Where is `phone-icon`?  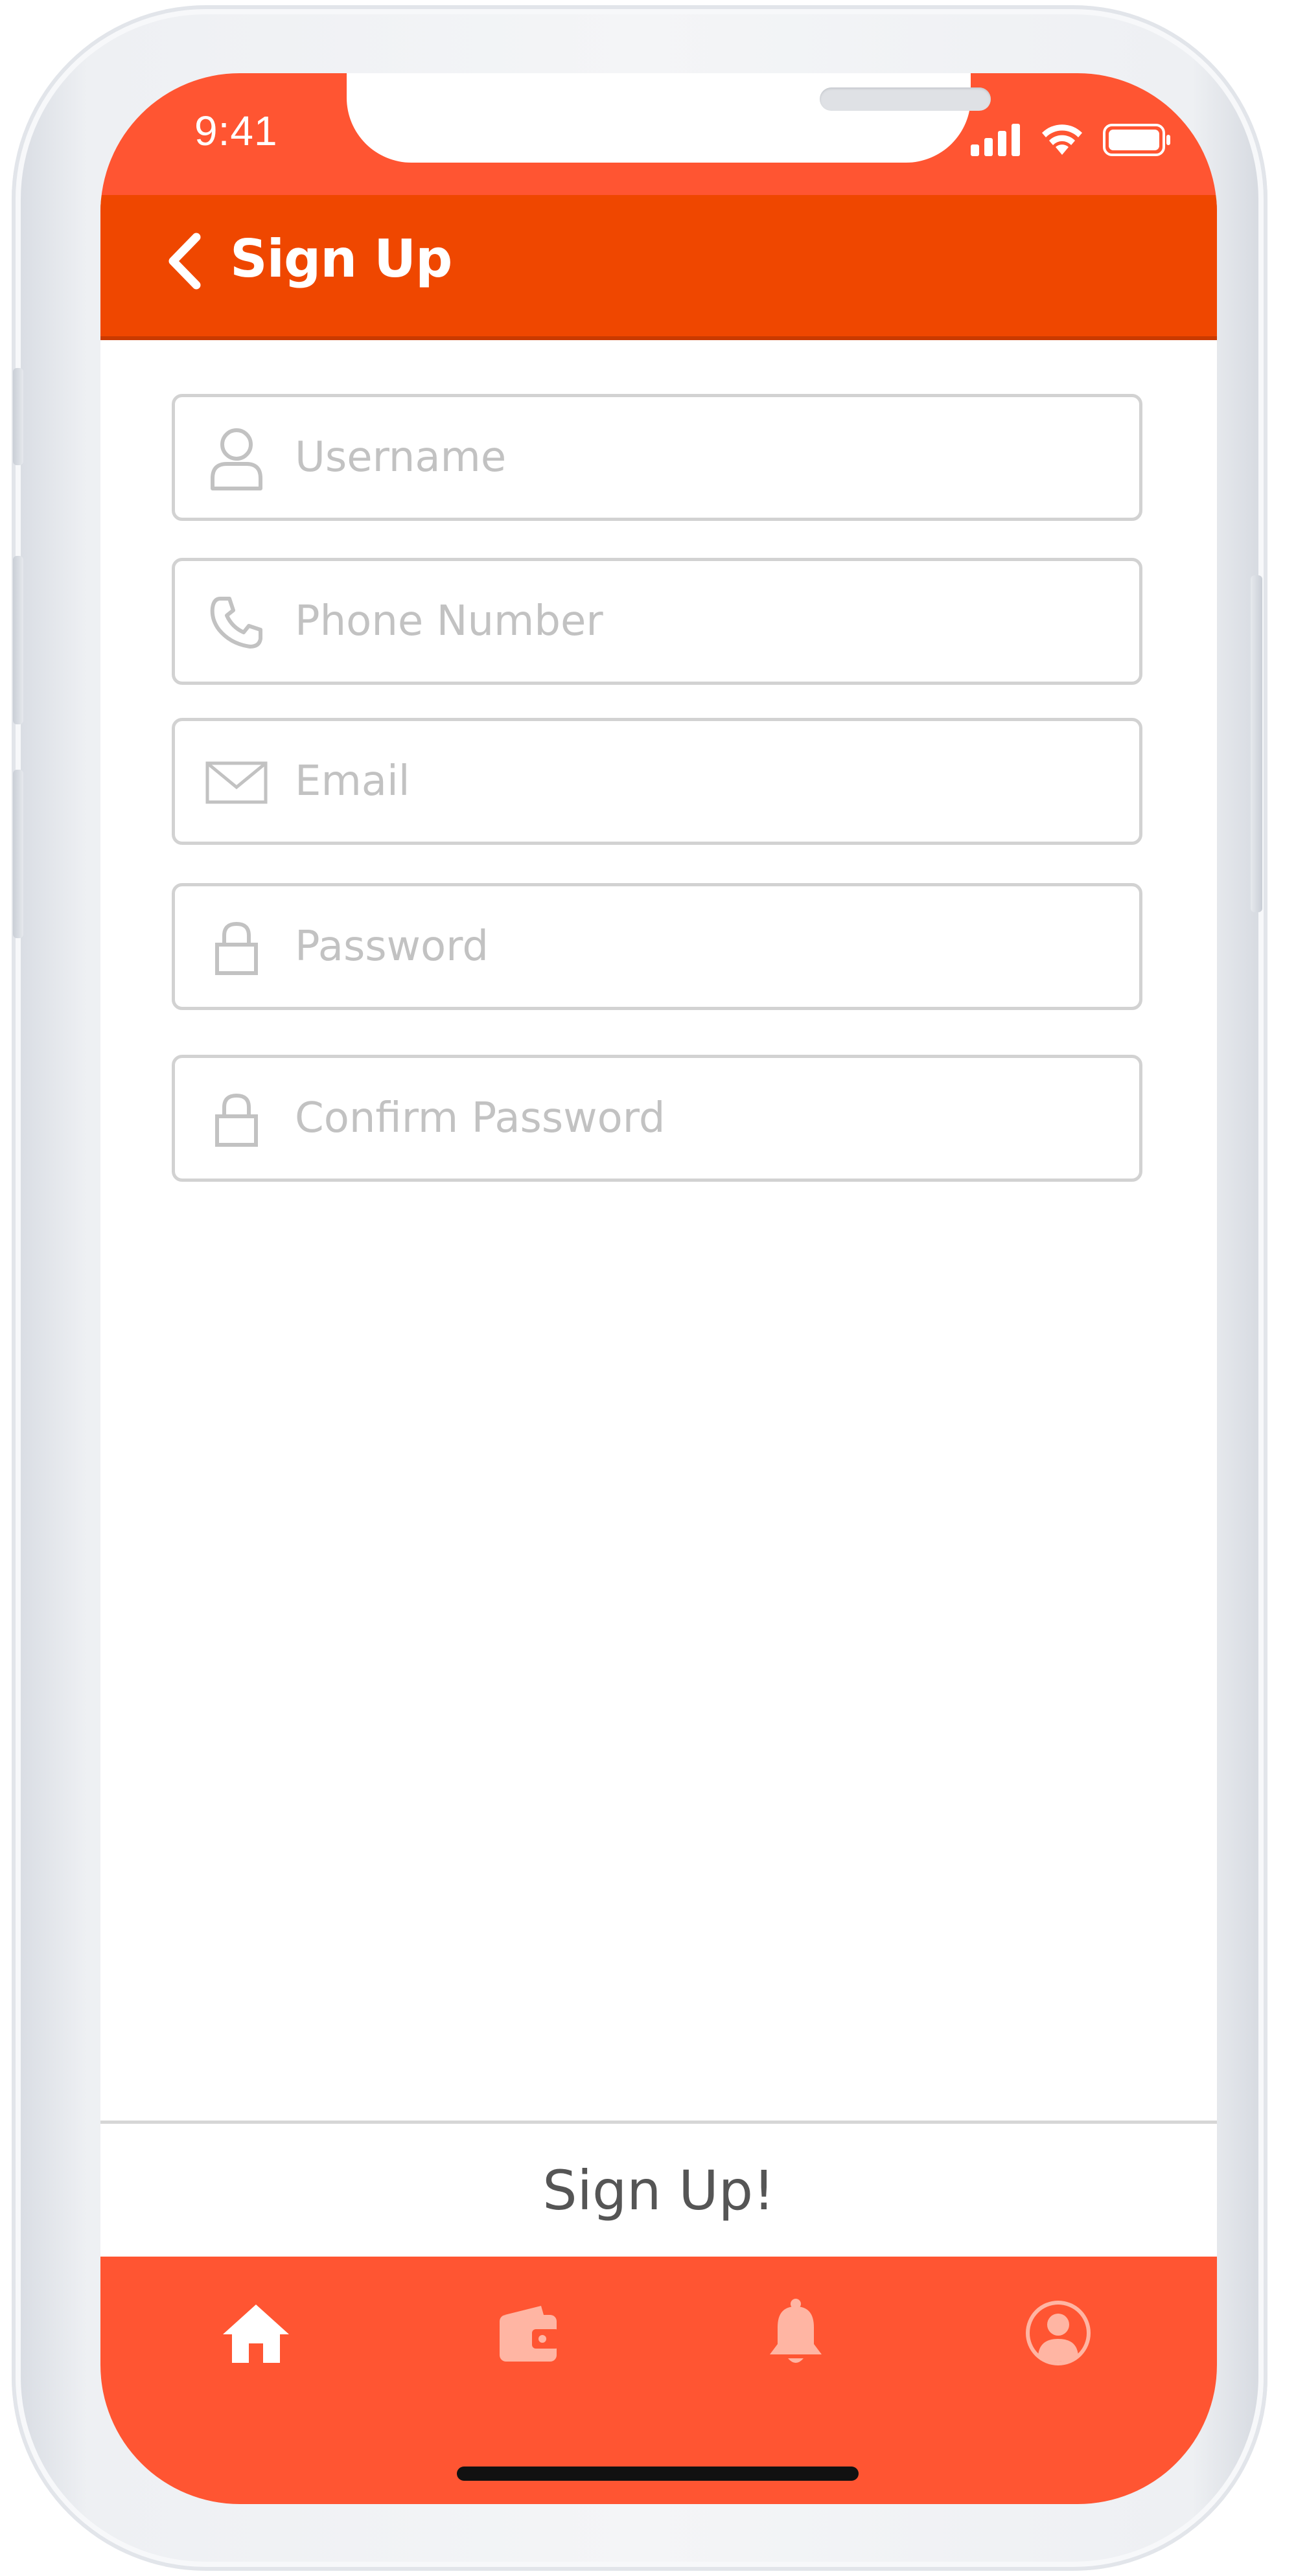 phone-icon is located at coordinates (236, 622).